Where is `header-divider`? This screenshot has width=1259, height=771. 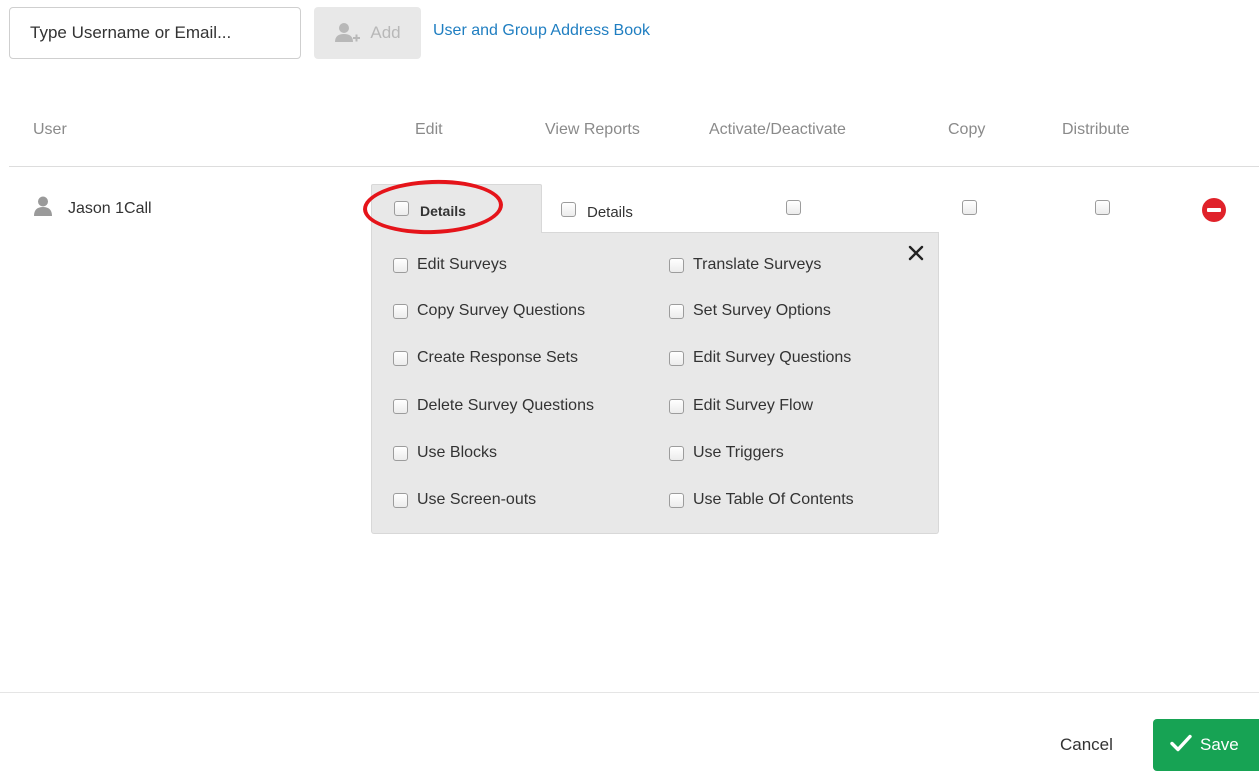 header-divider is located at coordinates (634, 166).